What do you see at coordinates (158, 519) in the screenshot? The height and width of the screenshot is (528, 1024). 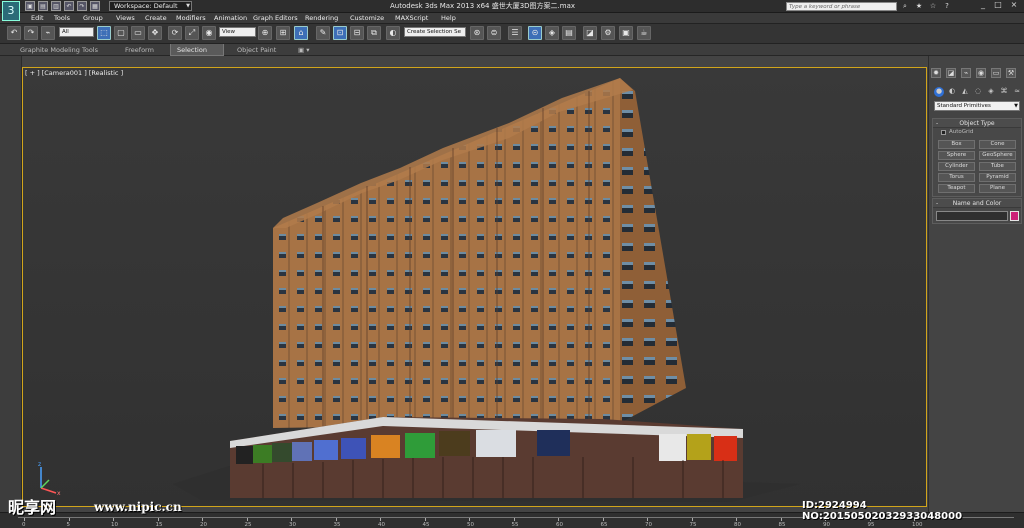 I see `timeline-tick` at bounding box center [158, 519].